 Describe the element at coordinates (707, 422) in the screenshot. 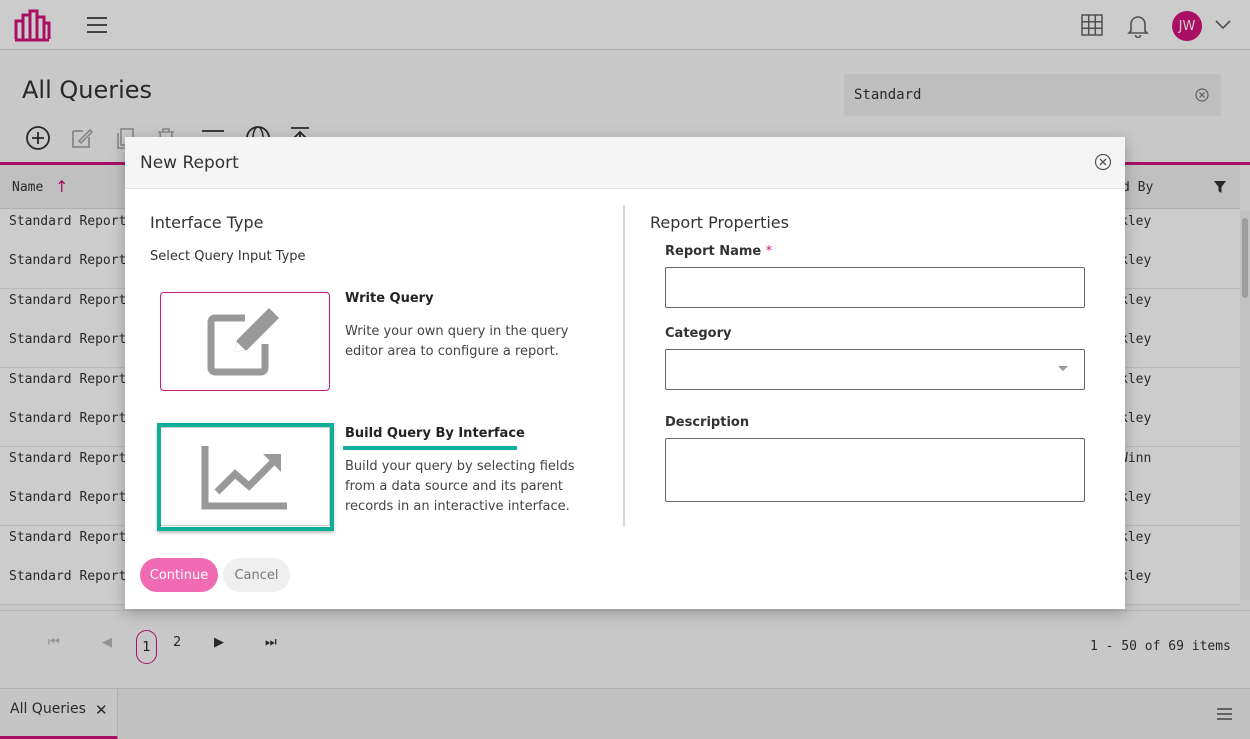

I see `description-label: Description` at that location.